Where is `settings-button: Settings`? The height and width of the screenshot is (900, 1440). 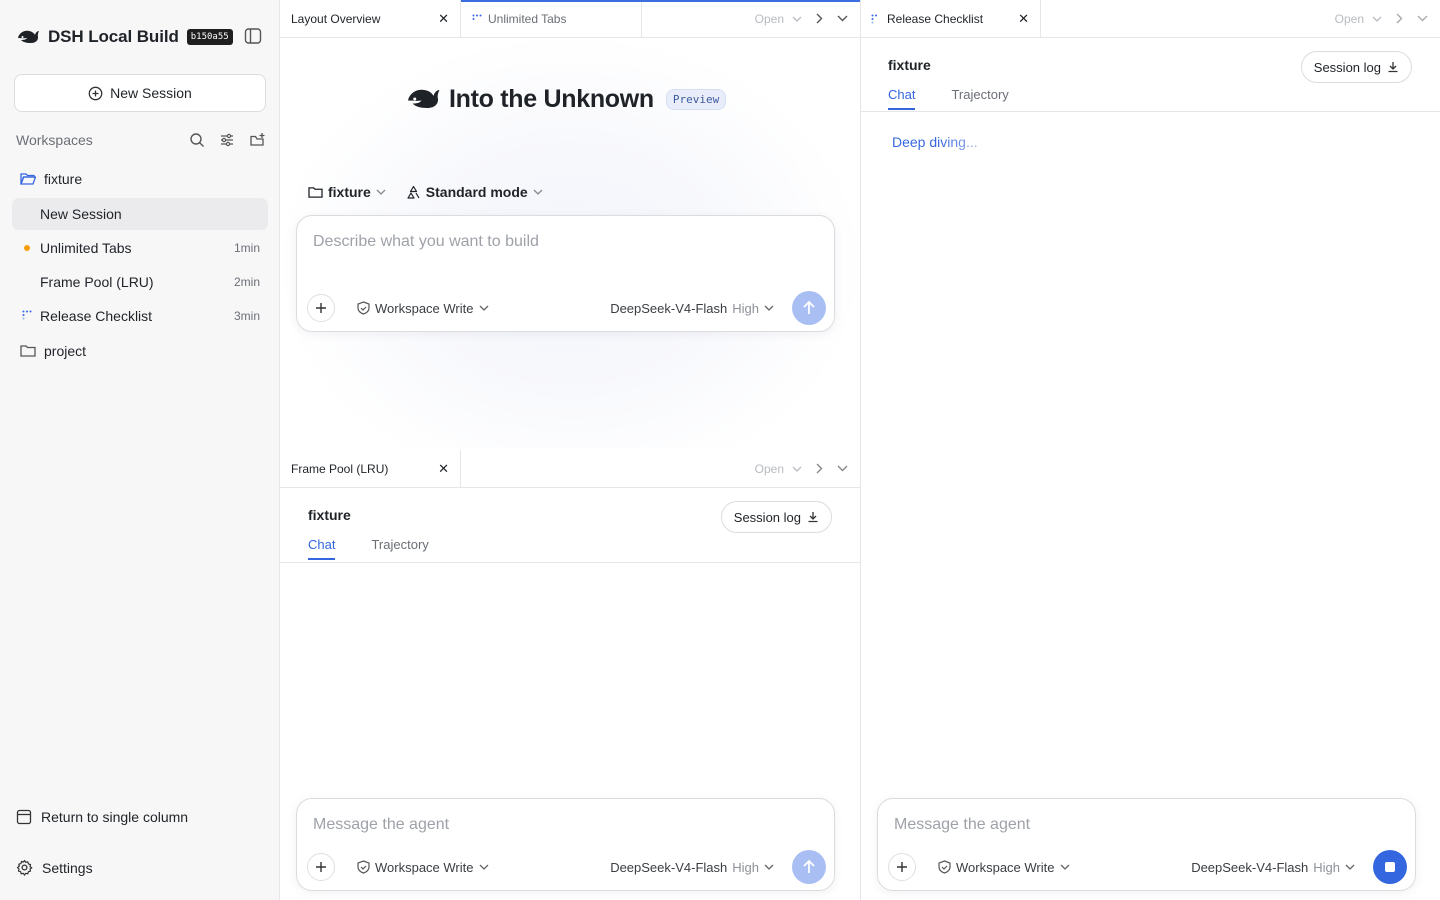 settings-button: Settings is located at coordinates (54, 867).